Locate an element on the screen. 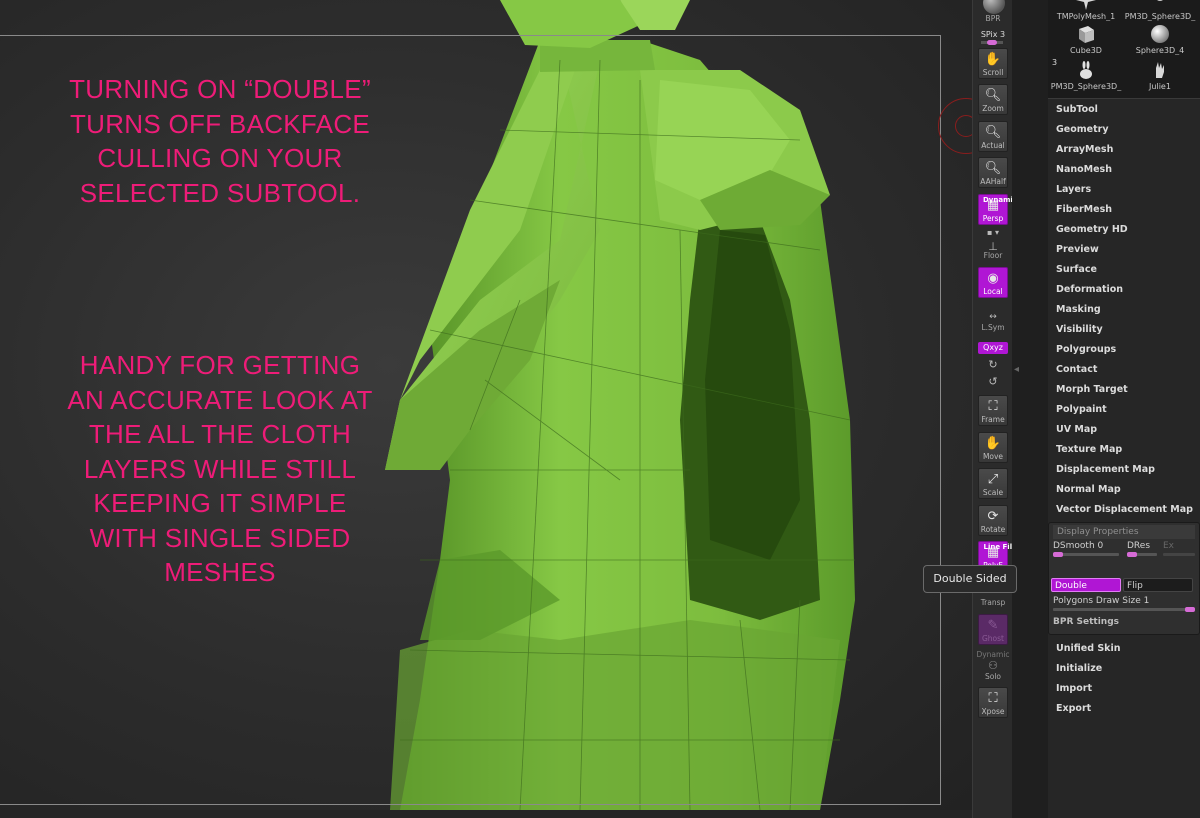 Image resolution: width=1200 pixels, height=818 pixels. polygons-draw-size-label: Polygons Draw Size 1 is located at coordinates (1101, 601).